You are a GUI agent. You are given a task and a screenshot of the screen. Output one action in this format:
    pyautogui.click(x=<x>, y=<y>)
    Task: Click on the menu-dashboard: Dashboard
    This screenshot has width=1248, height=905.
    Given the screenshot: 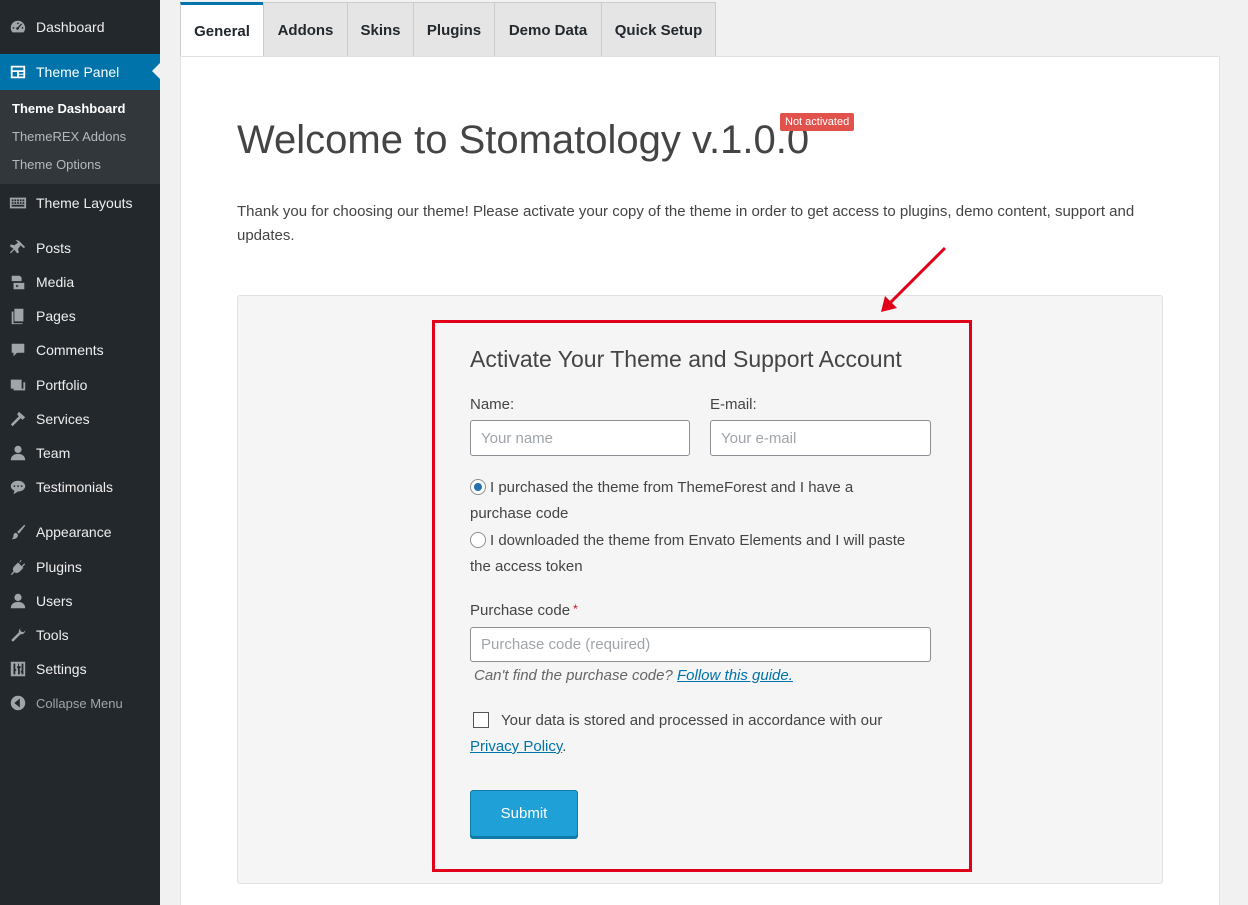 What is the action you would take?
    pyautogui.click(x=80, y=27)
    